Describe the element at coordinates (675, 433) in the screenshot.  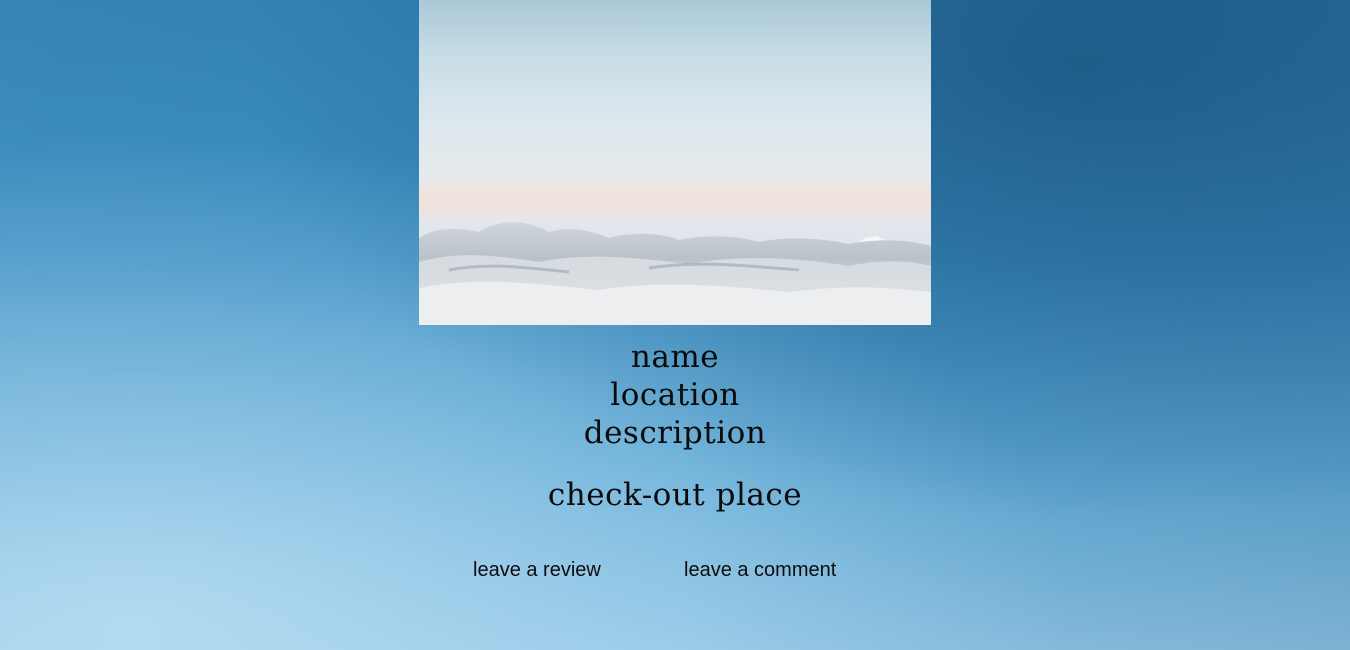
I see `place-description: description` at that location.